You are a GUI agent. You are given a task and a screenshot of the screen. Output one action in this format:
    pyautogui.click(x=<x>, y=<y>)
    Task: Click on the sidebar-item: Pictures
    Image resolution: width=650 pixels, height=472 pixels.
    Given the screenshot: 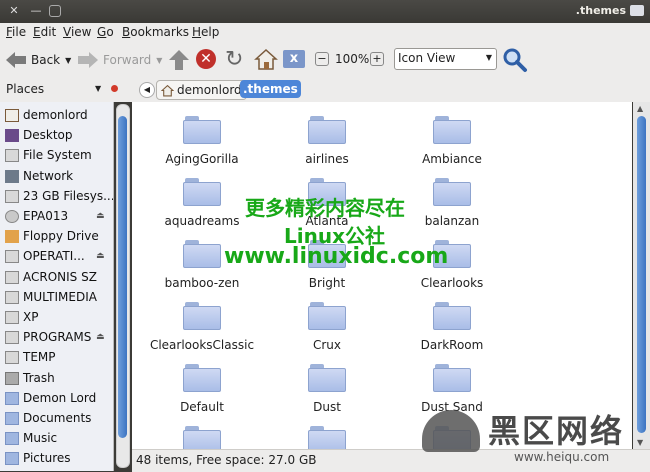 What is the action you would take?
    pyautogui.click(x=56, y=459)
    